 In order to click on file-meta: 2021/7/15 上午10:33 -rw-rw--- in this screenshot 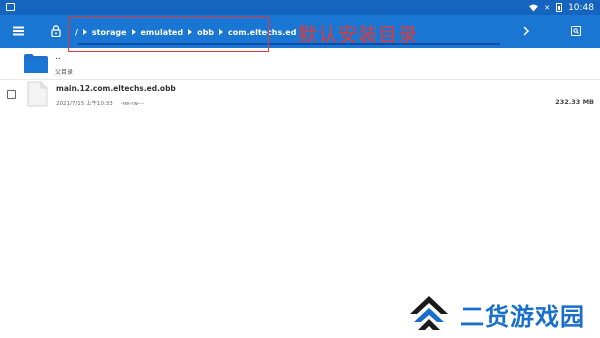, I will do `click(100, 103)`.